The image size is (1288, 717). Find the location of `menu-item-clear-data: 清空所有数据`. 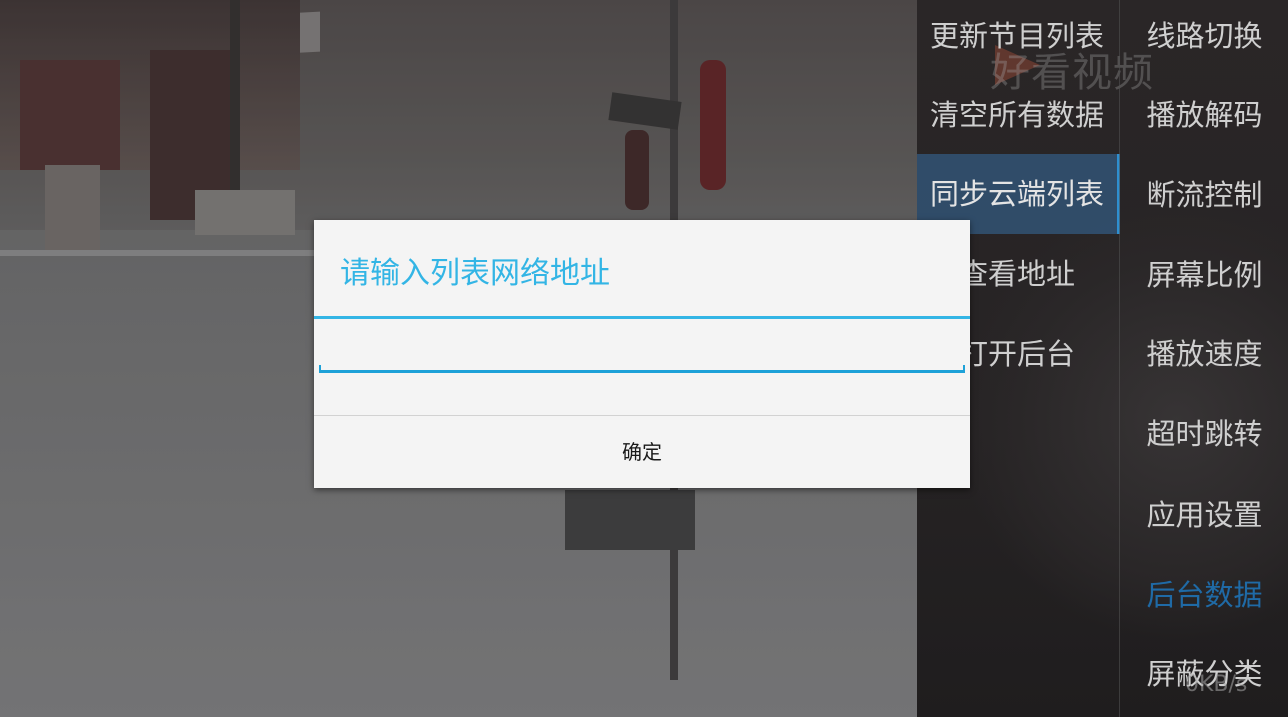

menu-item-clear-data: 清空所有数据 is located at coordinates (1017, 115).